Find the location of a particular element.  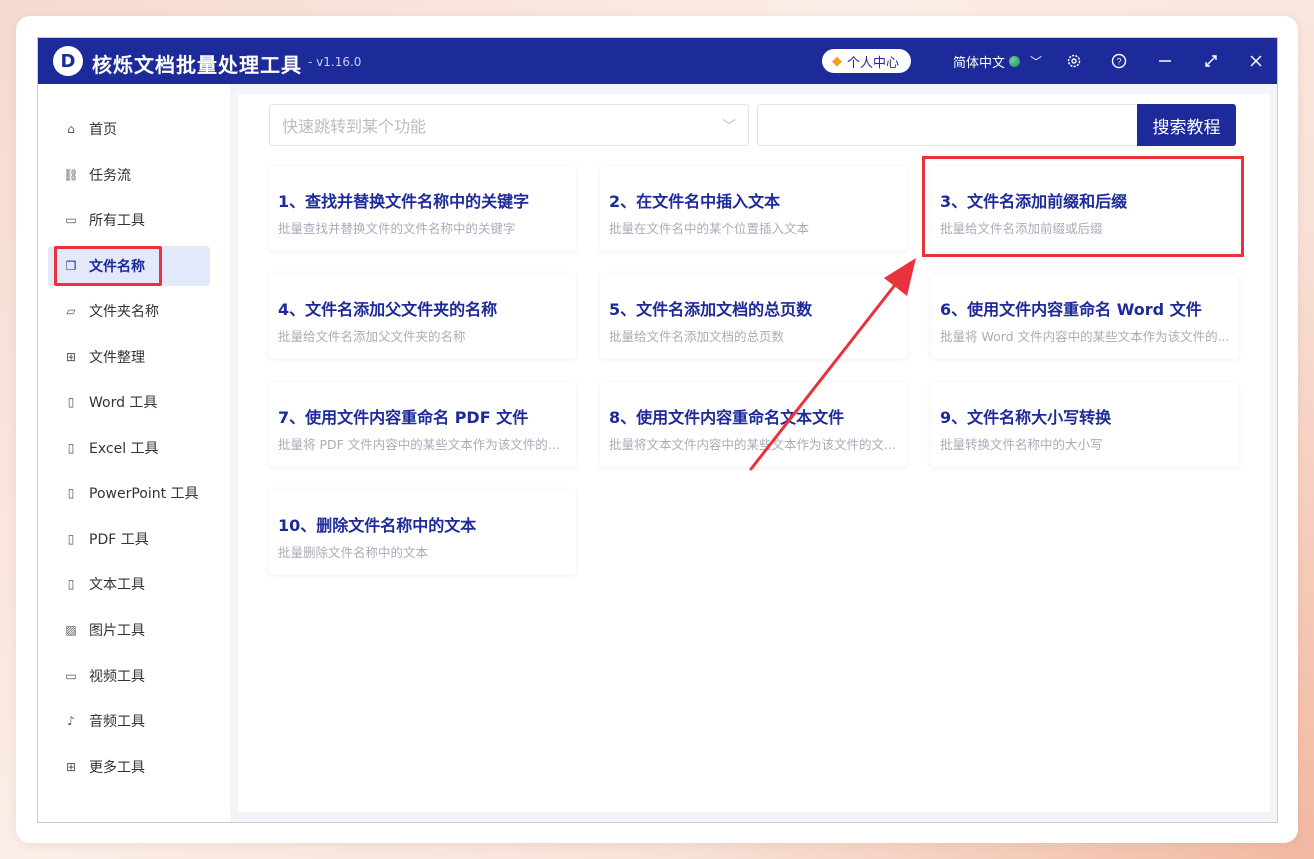

sidebar-item-label: 更多工具 is located at coordinates (117, 768).